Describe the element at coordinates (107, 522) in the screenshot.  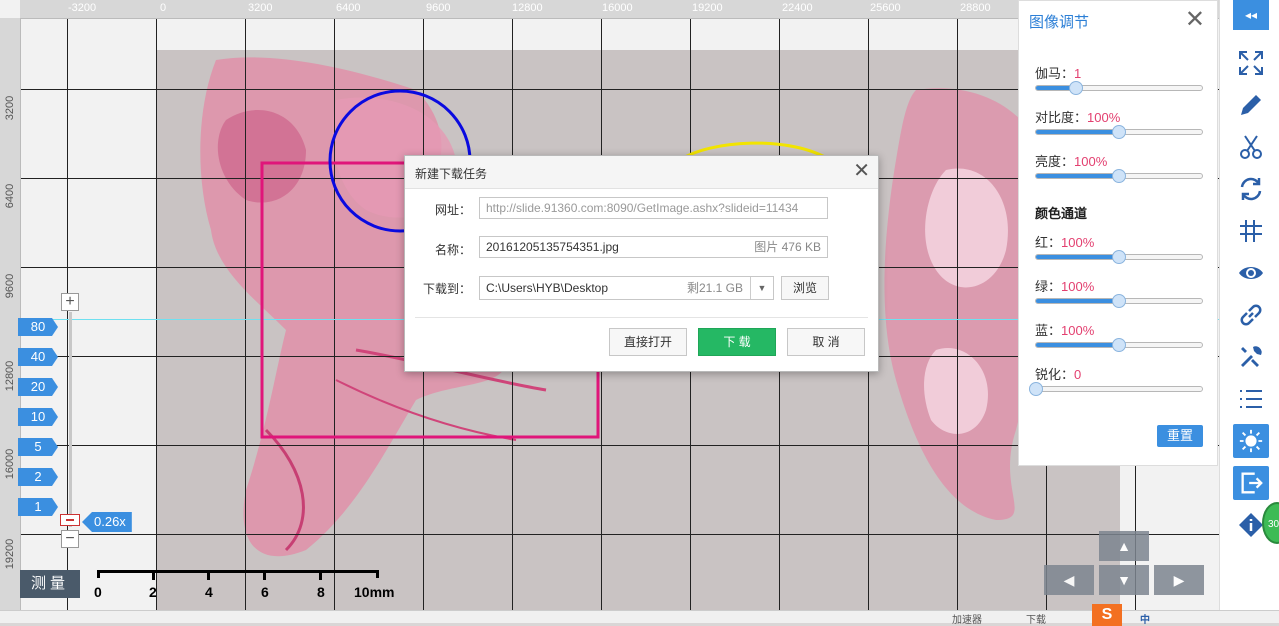
I see `zoom-value: 0.26x` at that location.